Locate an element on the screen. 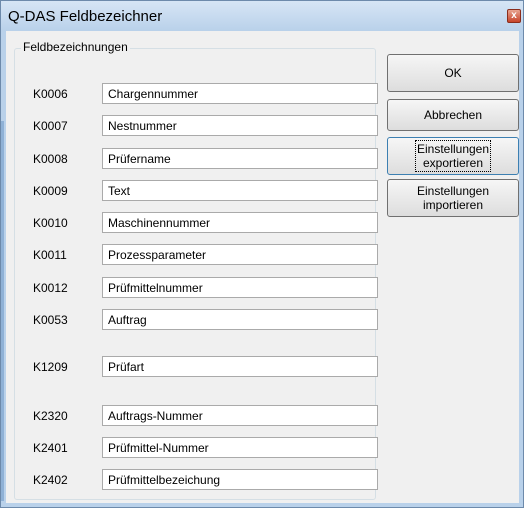 The height and width of the screenshot is (508, 524). field-input-k0012 is located at coordinates (240, 287).